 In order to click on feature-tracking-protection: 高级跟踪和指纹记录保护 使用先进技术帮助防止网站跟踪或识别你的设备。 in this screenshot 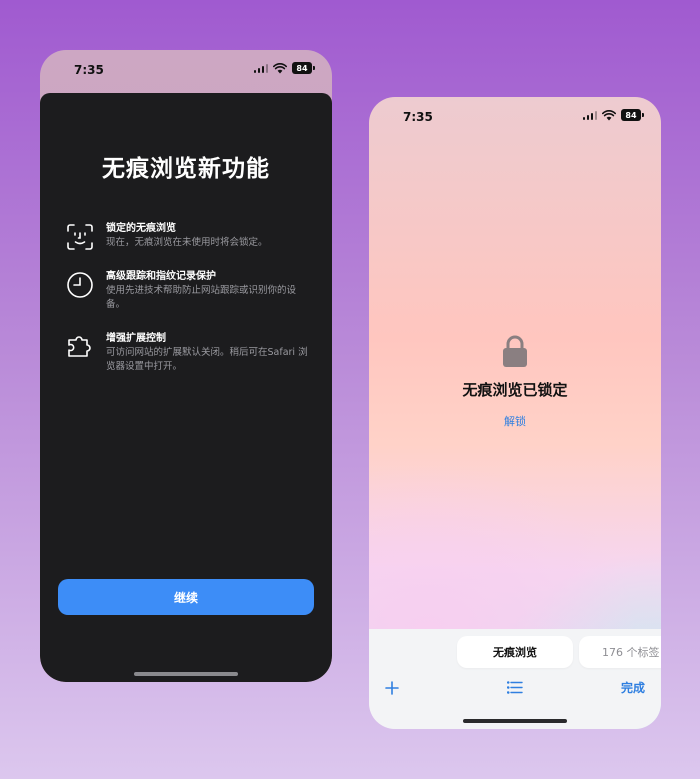, I will do `click(189, 291)`.